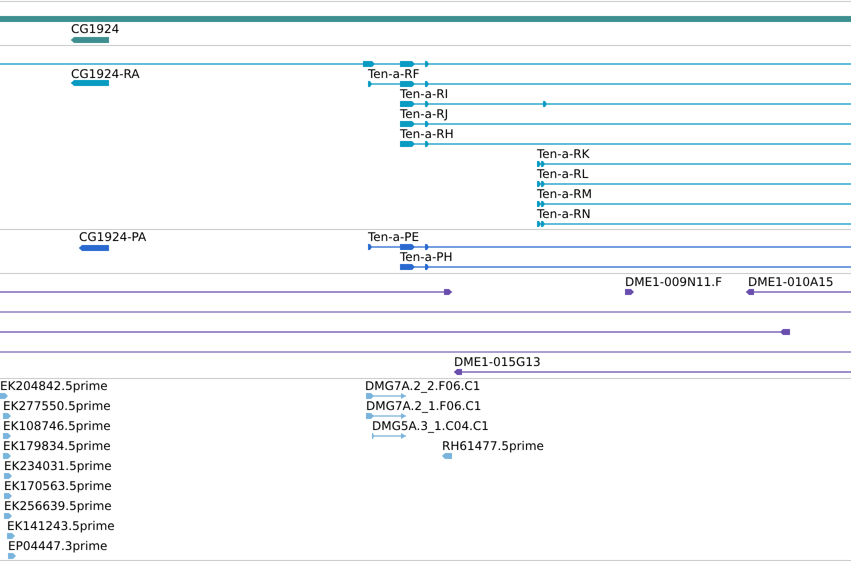  Describe the element at coordinates (57, 446) in the screenshot. I see `feature-label: EK179834.5prime` at that location.